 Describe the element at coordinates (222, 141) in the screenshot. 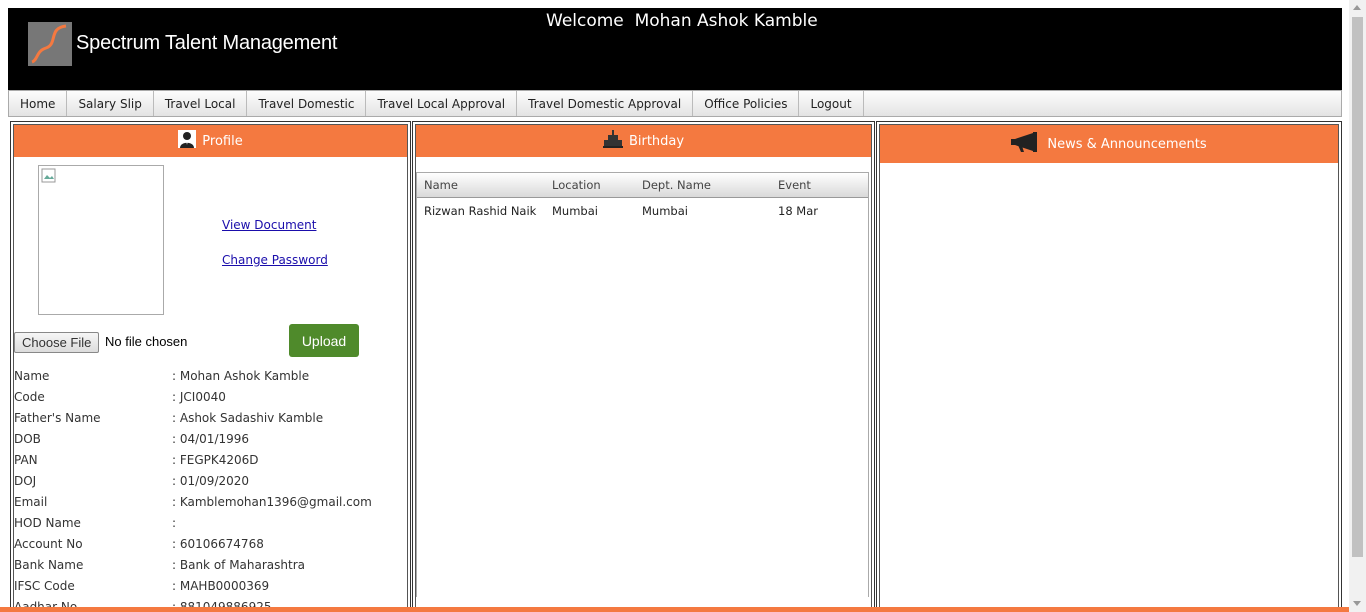

I see `profile-title: Profile` at that location.